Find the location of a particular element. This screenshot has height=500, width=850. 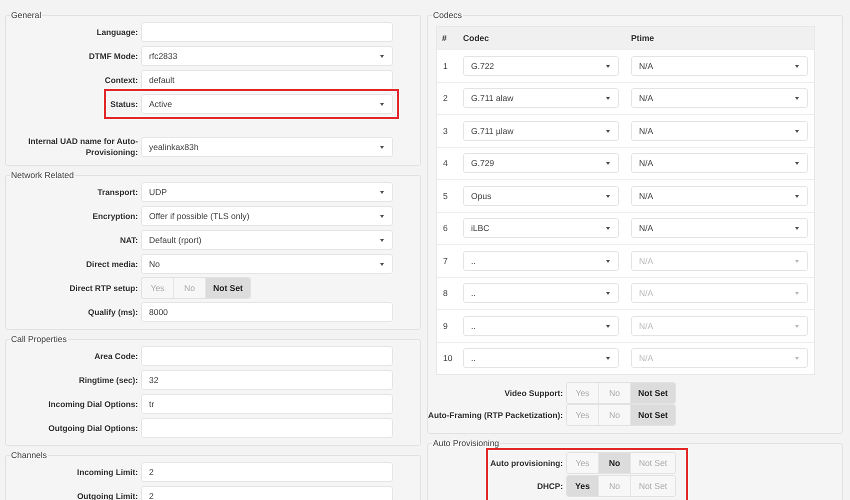

row-number: 8 is located at coordinates (445, 293).